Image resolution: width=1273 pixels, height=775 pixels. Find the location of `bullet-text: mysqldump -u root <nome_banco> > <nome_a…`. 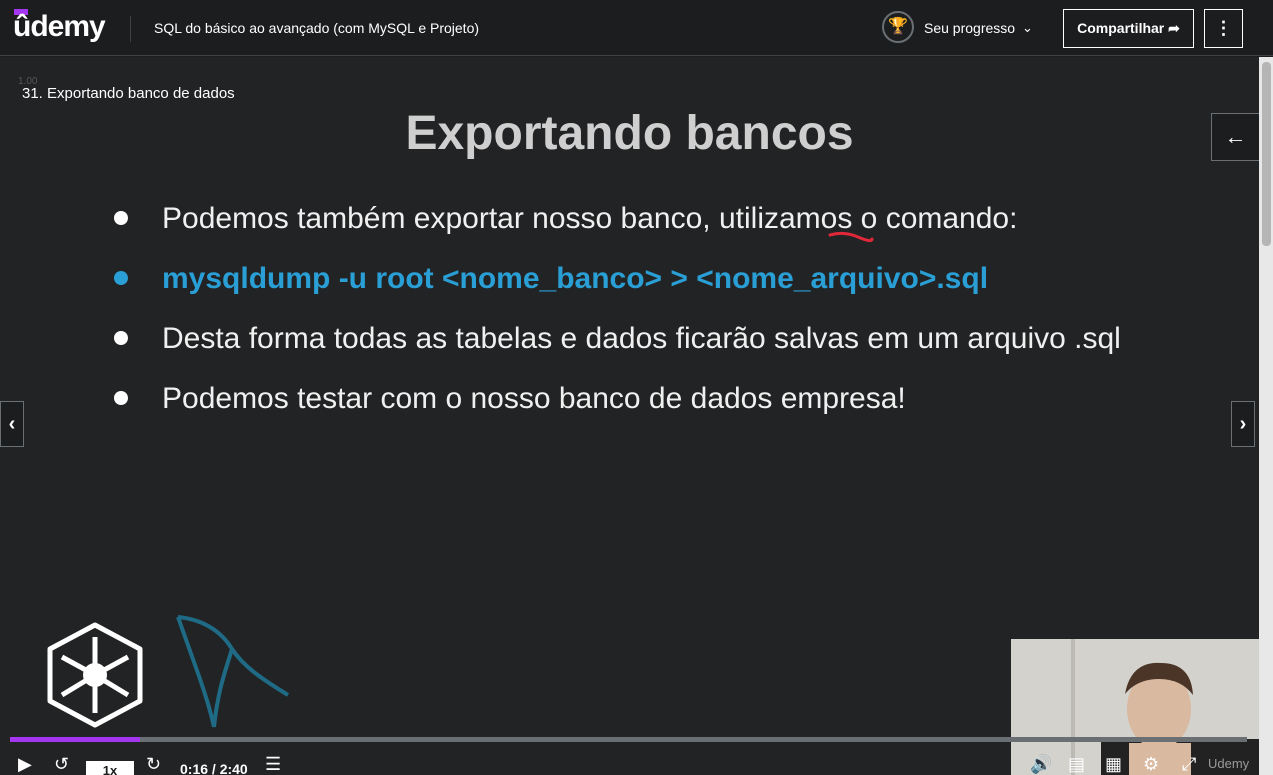

bullet-text: mysqldump -u root <nome_banco> > <nome_a… is located at coordinates (575, 278).